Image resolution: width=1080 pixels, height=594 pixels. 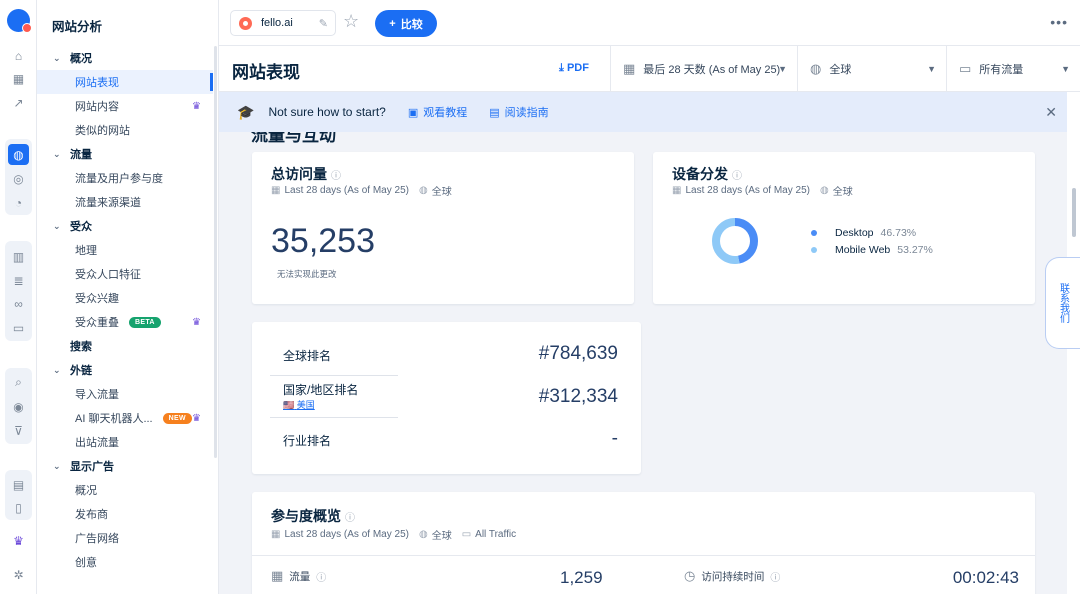 I want to click on nav-section: ⌄ 外链, so click(x=125, y=370).